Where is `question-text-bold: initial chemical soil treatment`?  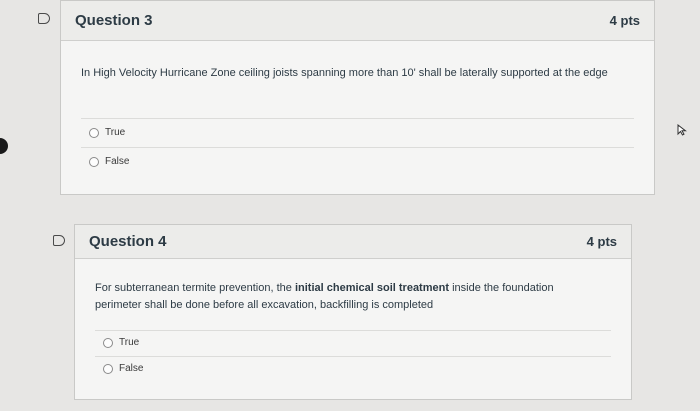
question-text-bold: initial chemical soil treatment is located at coordinates (372, 288).